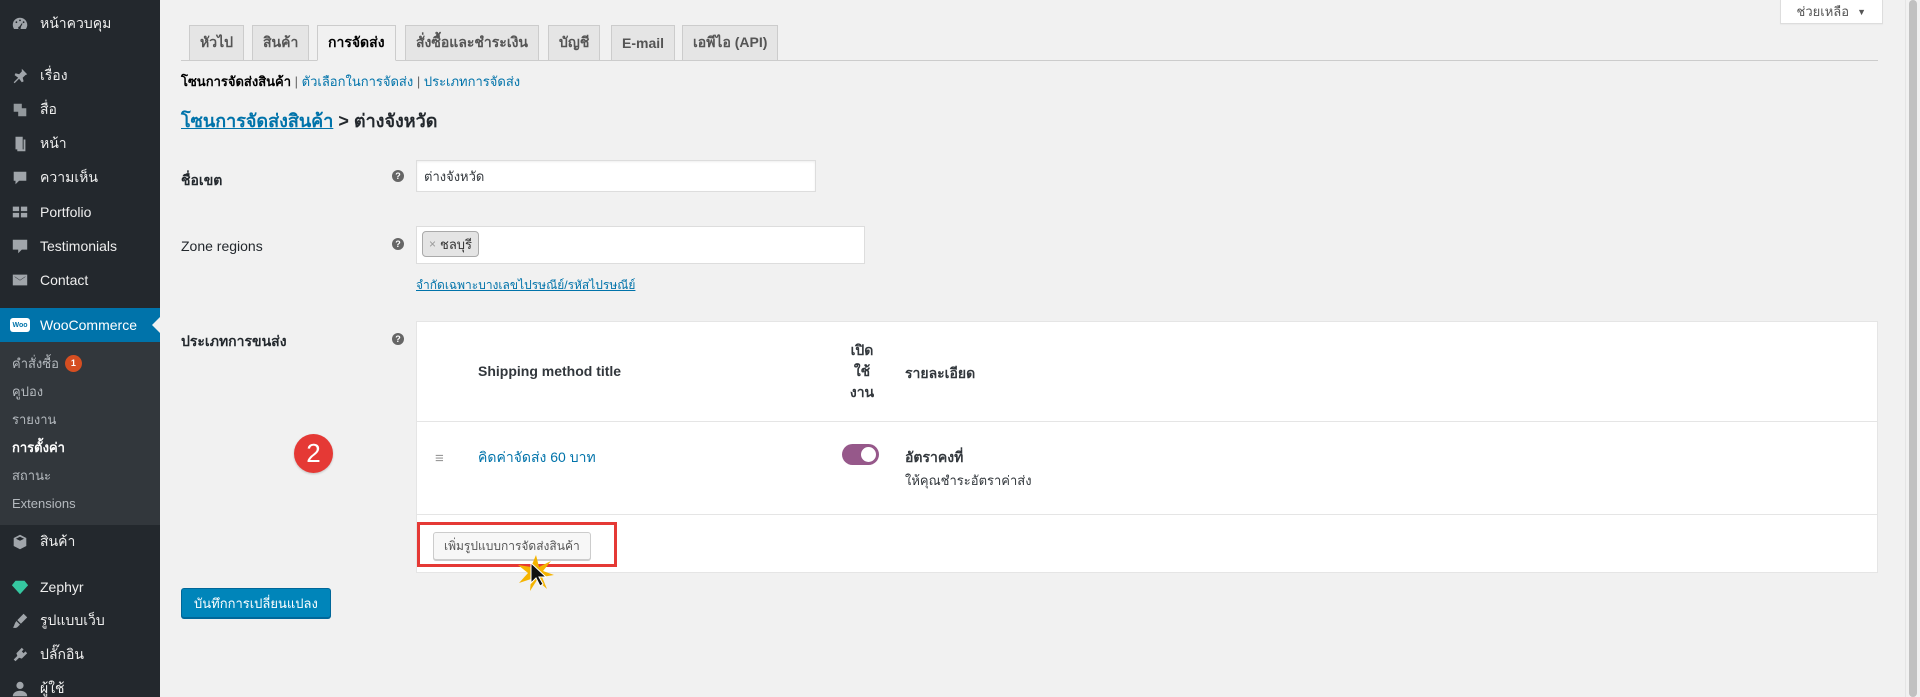 The height and width of the screenshot is (697, 1920). What do you see at coordinates (20, 144) in the screenshot?
I see `page-icon` at bounding box center [20, 144].